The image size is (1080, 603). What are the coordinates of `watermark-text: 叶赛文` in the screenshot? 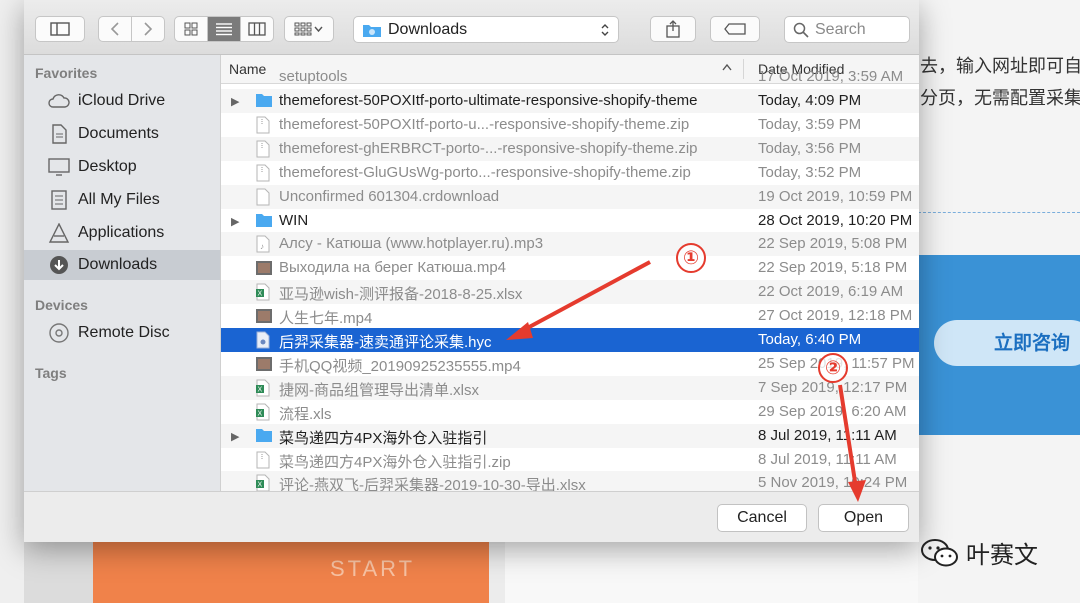 It's located at (1002, 555).